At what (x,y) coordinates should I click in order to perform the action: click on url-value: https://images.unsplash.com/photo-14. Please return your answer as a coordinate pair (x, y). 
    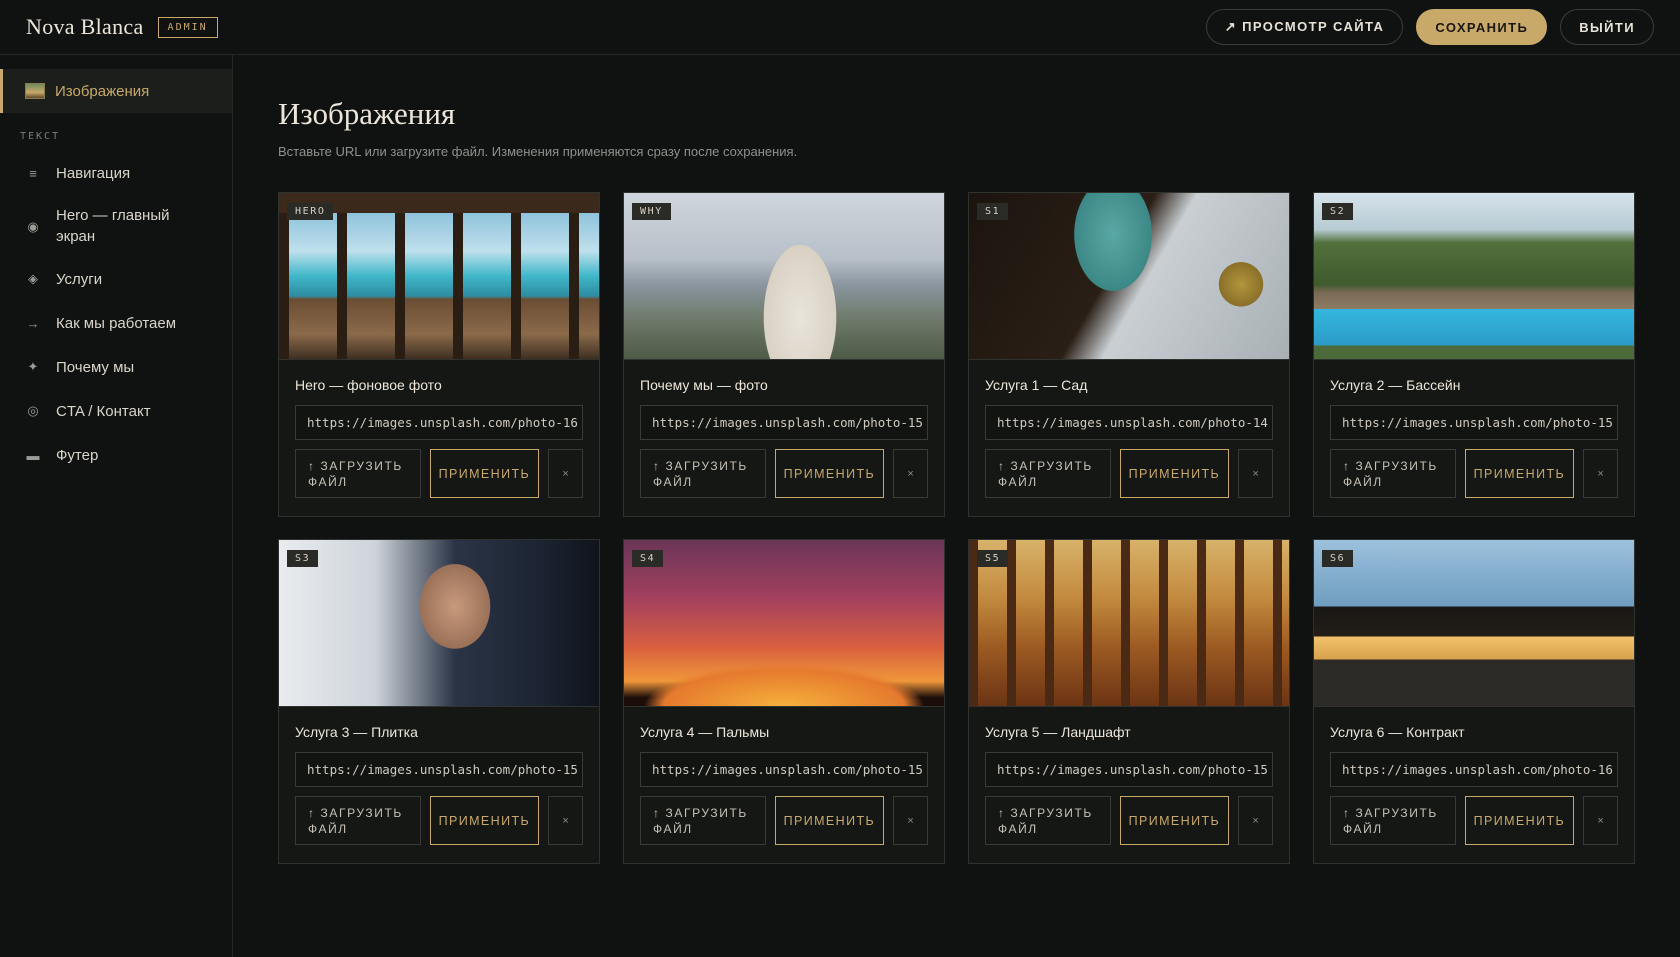
    Looking at the image, I should click on (1132, 422).